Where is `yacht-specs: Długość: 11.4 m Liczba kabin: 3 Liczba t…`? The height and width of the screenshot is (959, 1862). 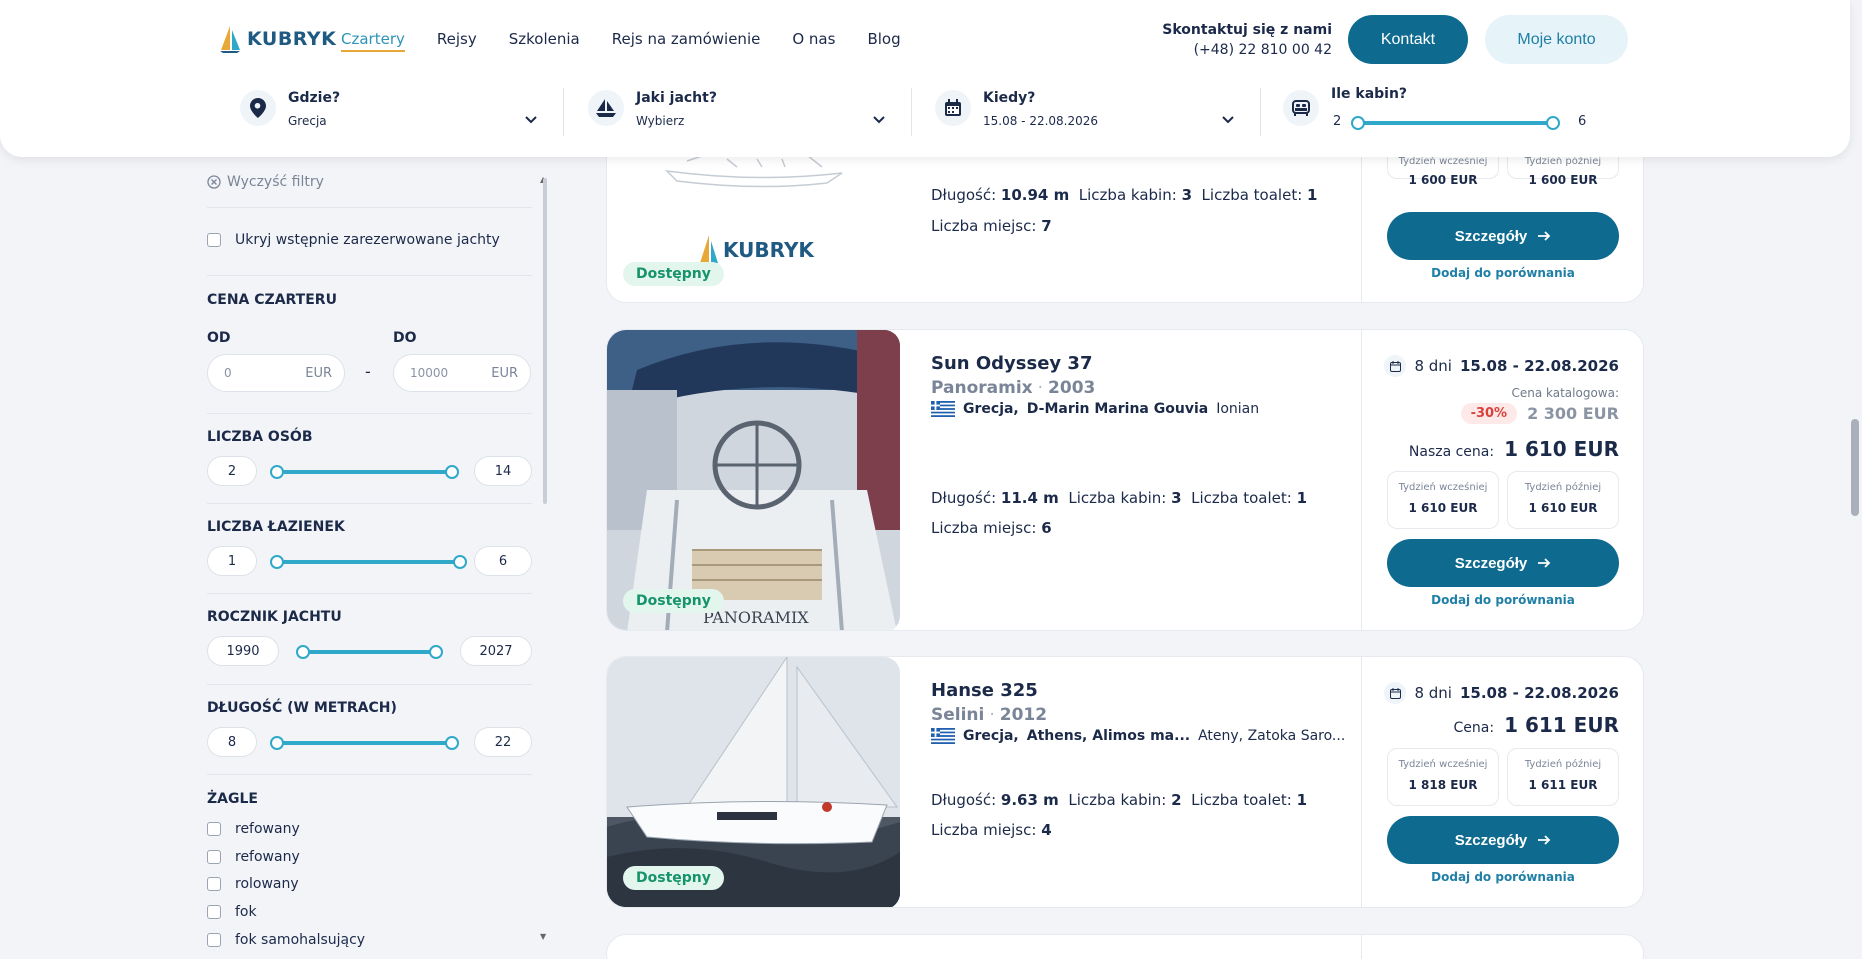 yacht-specs: Długość: 11.4 m Liczba kabin: 3 Liczba t… is located at coordinates (1119, 498).